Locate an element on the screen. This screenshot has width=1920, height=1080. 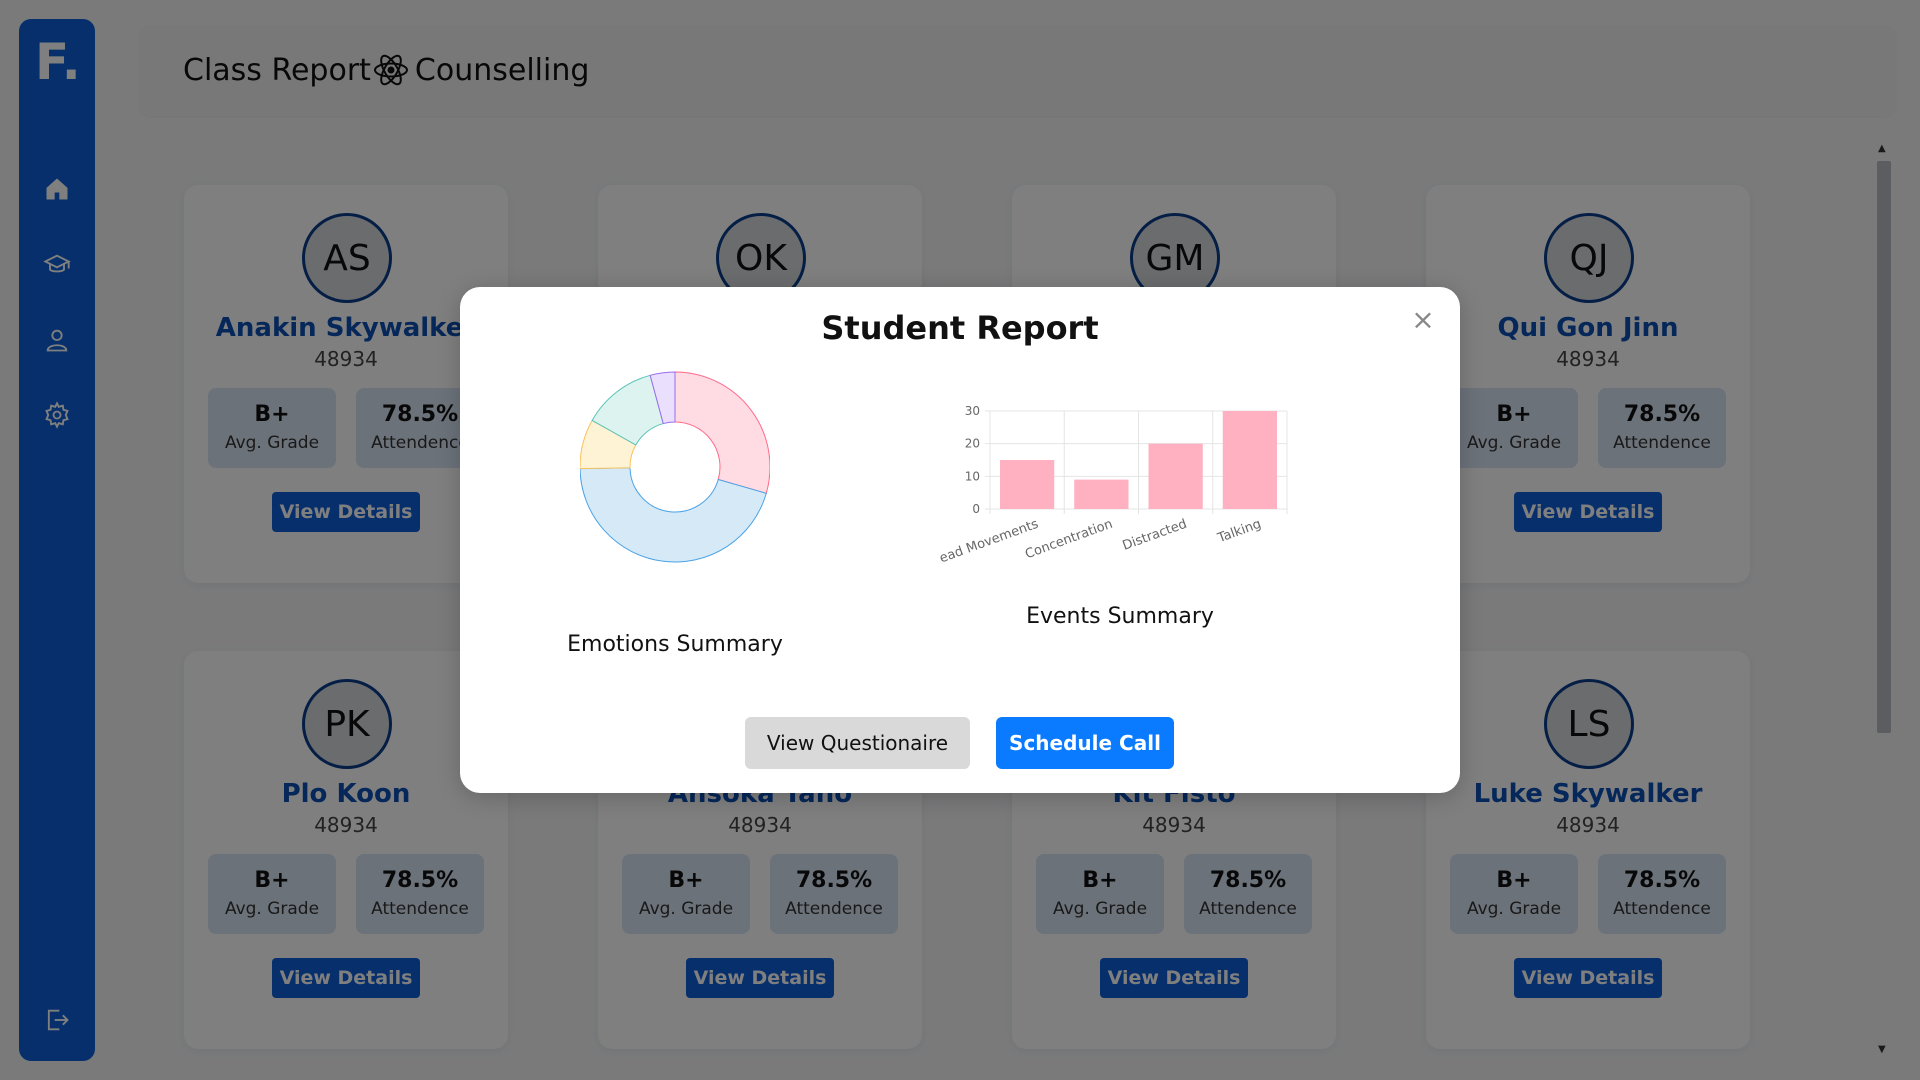
x-tick-label: Head Movements is located at coordinates (990, 543).